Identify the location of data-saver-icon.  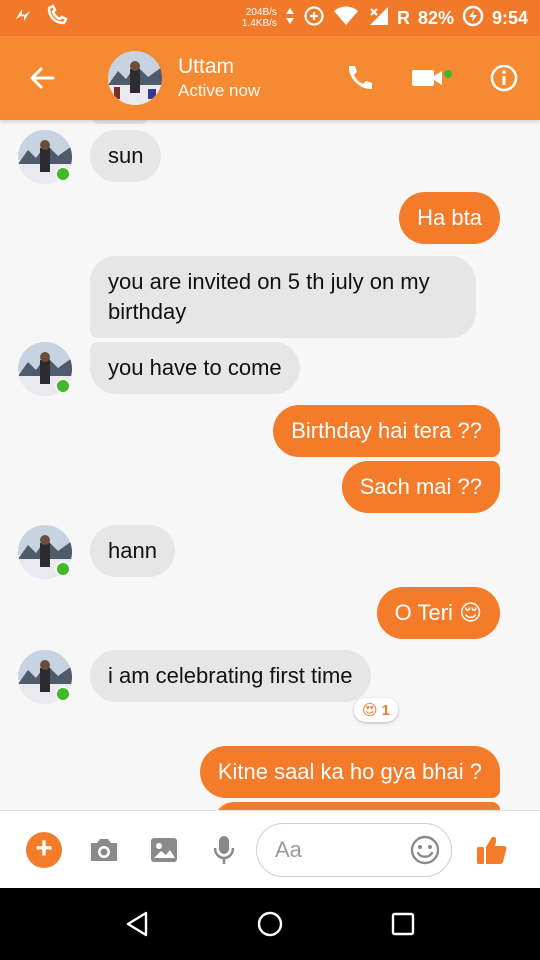
(314, 18).